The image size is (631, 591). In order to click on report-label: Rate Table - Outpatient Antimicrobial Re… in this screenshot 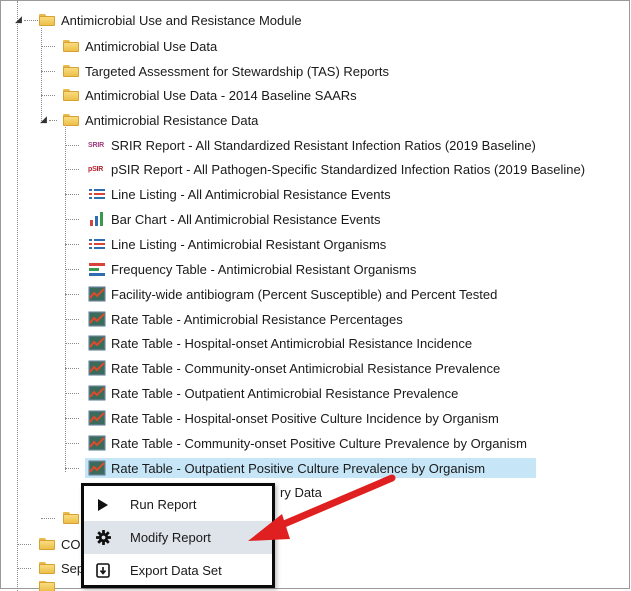, I will do `click(285, 393)`.